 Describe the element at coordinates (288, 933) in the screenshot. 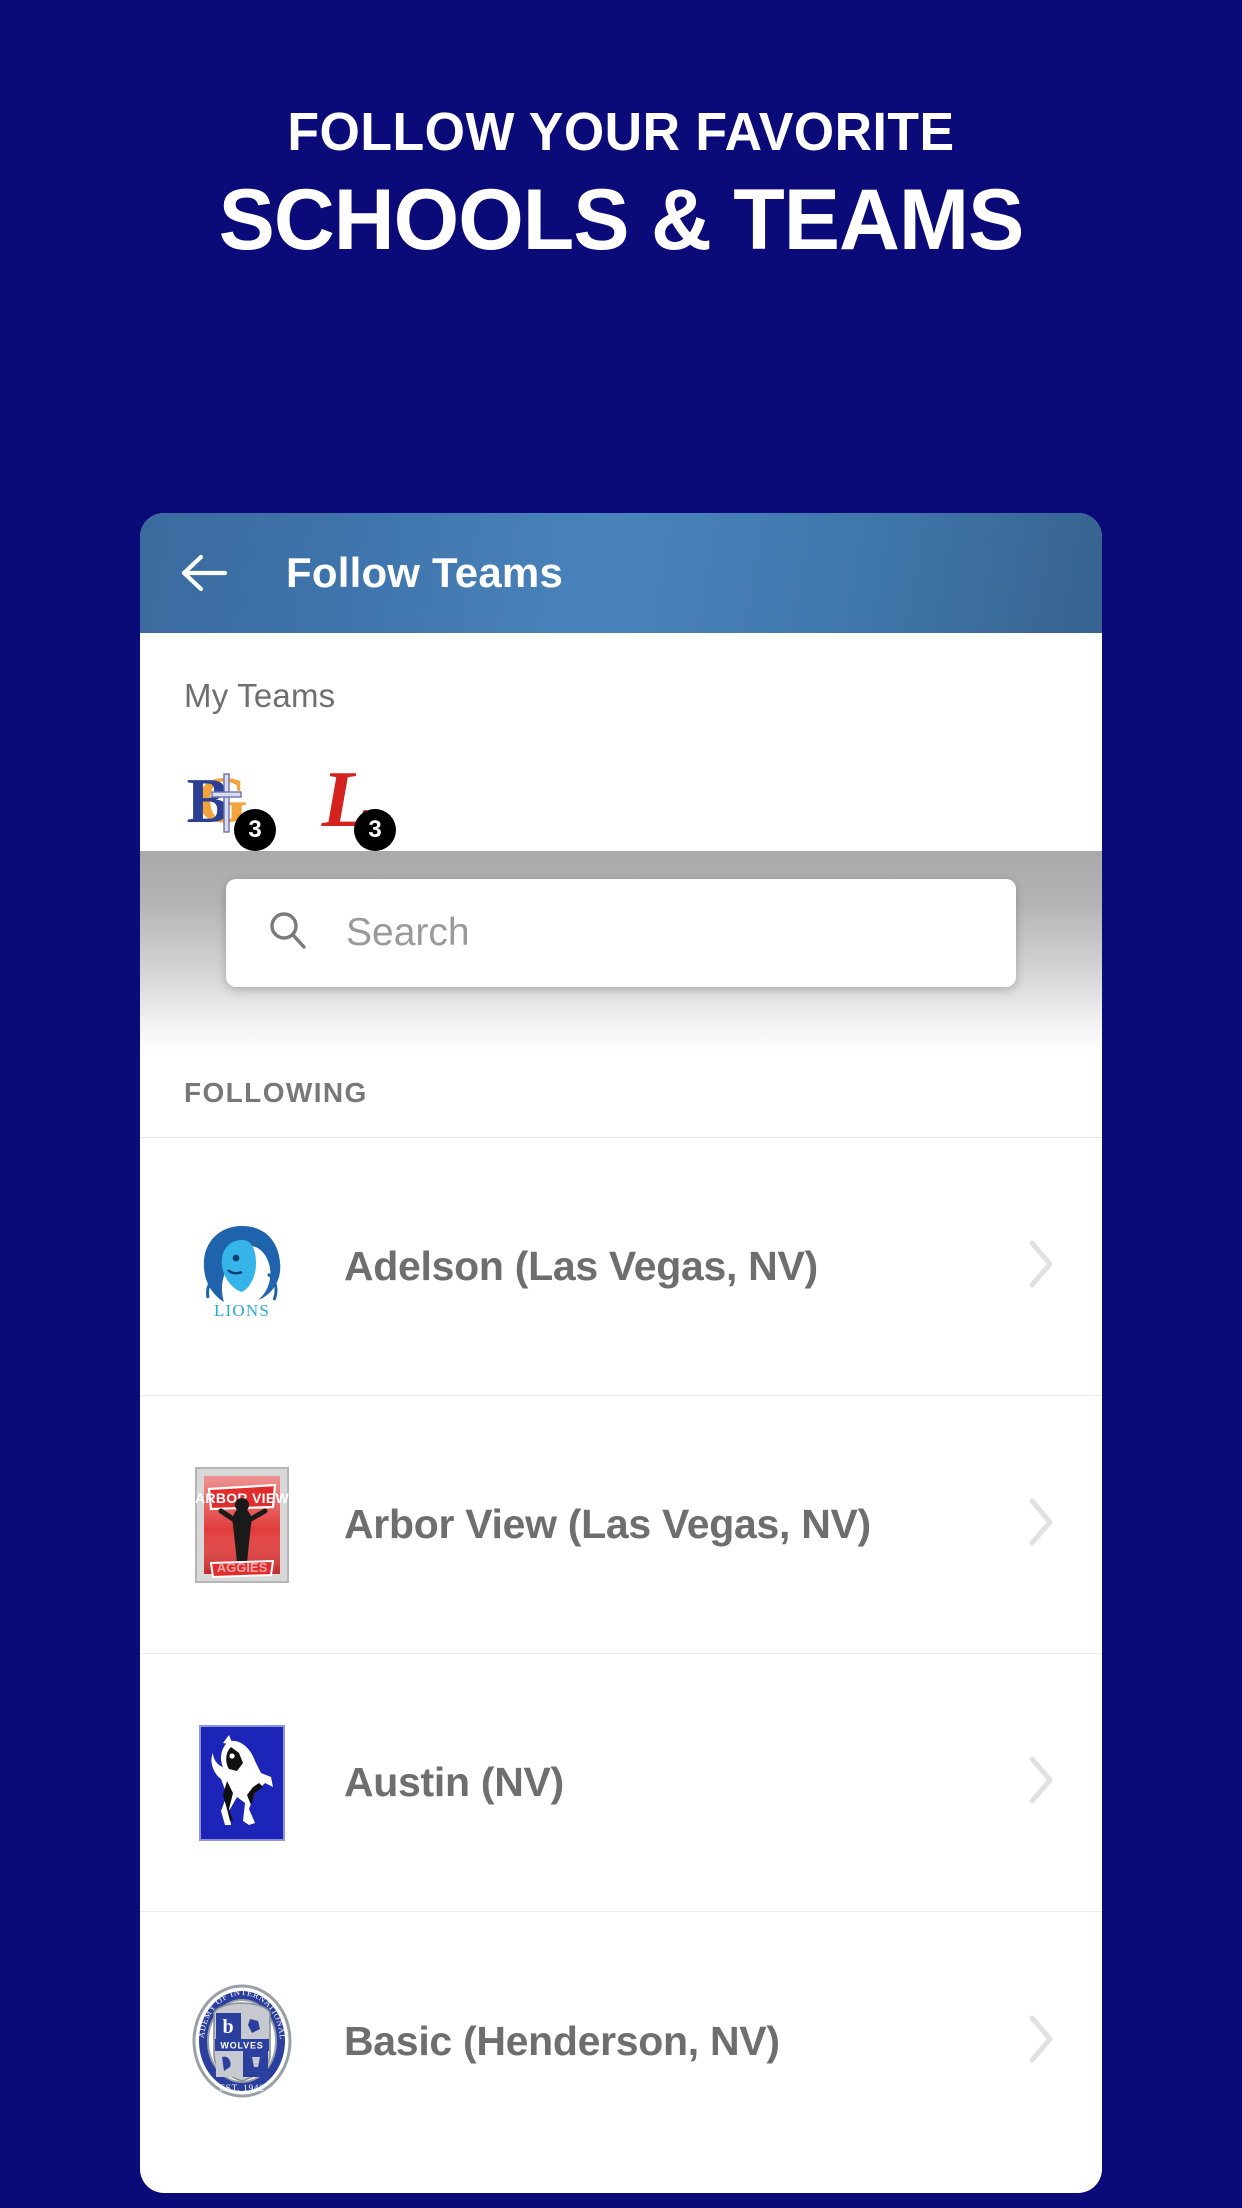

I see `search-icon` at that location.